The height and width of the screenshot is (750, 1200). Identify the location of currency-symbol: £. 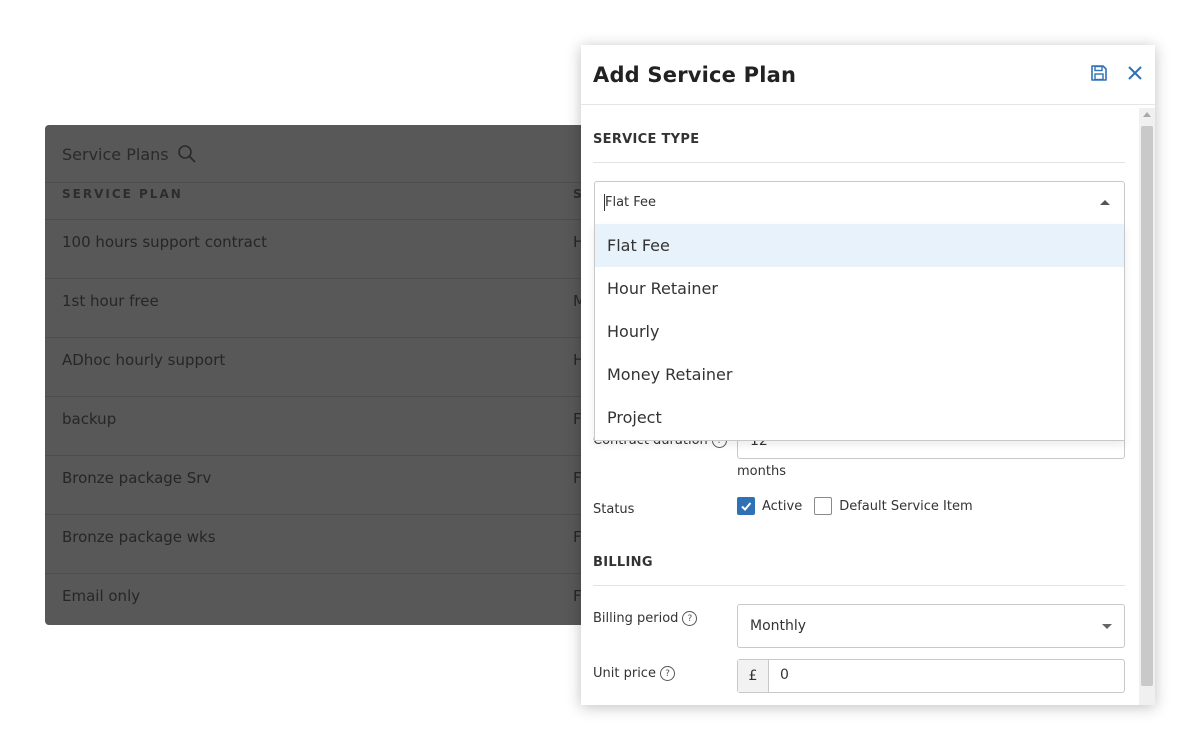
(753, 676).